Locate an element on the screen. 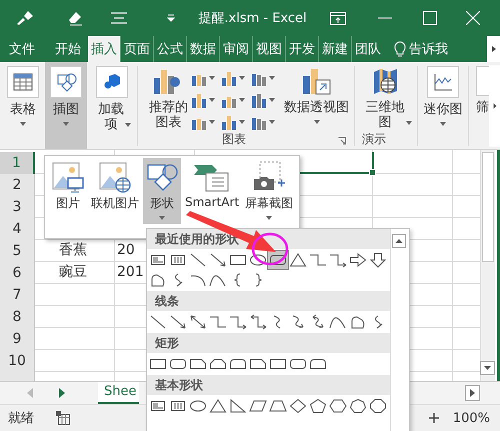  tell-me-search: 告诉我 is located at coordinates (428, 49).